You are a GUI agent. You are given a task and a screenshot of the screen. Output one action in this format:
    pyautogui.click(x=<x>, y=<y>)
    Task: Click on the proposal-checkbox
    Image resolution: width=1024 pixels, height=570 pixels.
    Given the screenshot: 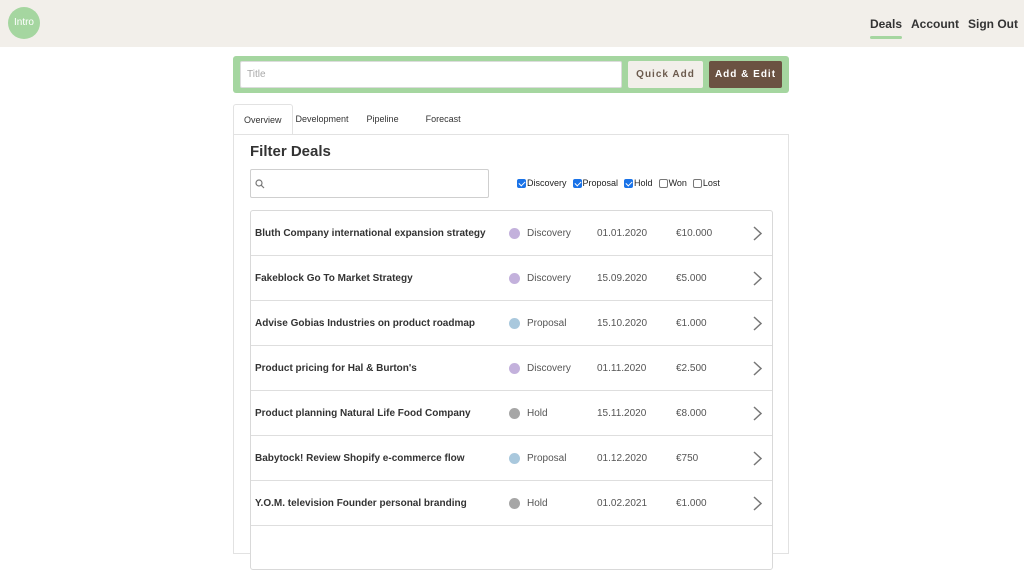 What is the action you would take?
    pyautogui.click(x=577, y=183)
    